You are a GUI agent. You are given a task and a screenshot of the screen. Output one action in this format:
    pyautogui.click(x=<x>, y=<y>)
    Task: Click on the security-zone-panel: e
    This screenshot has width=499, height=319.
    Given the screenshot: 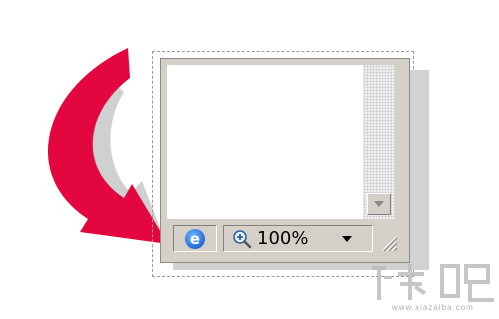 What is the action you would take?
    pyautogui.click(x=195, y=238)
    